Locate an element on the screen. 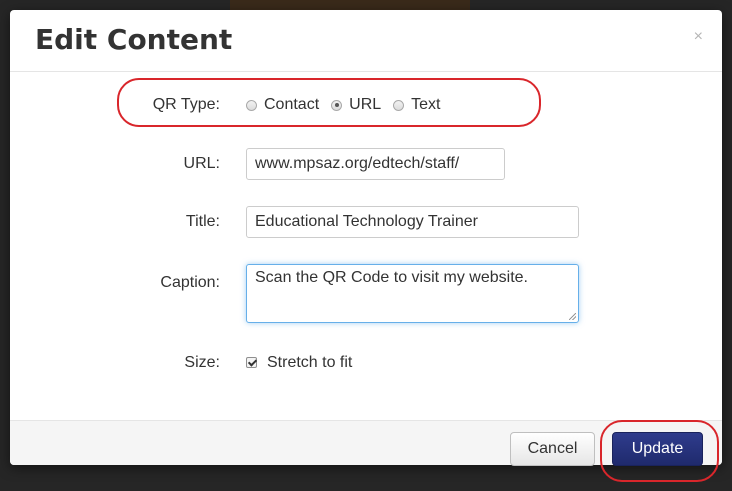 The width and height of the screenshot is (732, 491). radio-text-label: Text is located at coordinates (425, 105).